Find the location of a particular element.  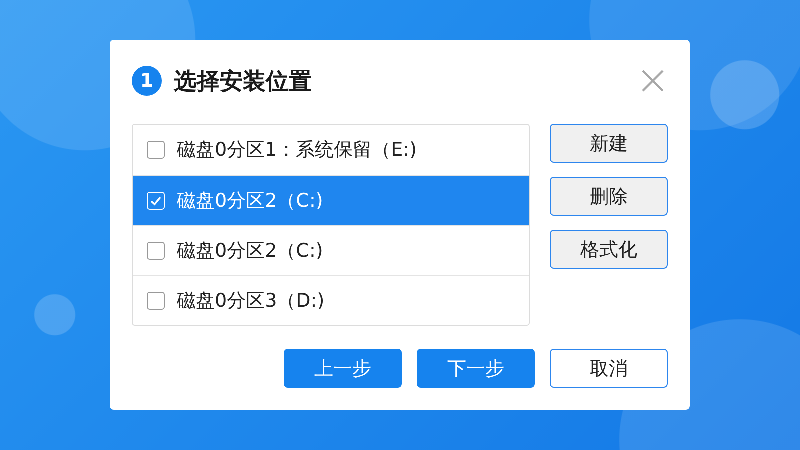

partition-label: 磁盘0分区3（D:) is located at coordinates (251, 301).